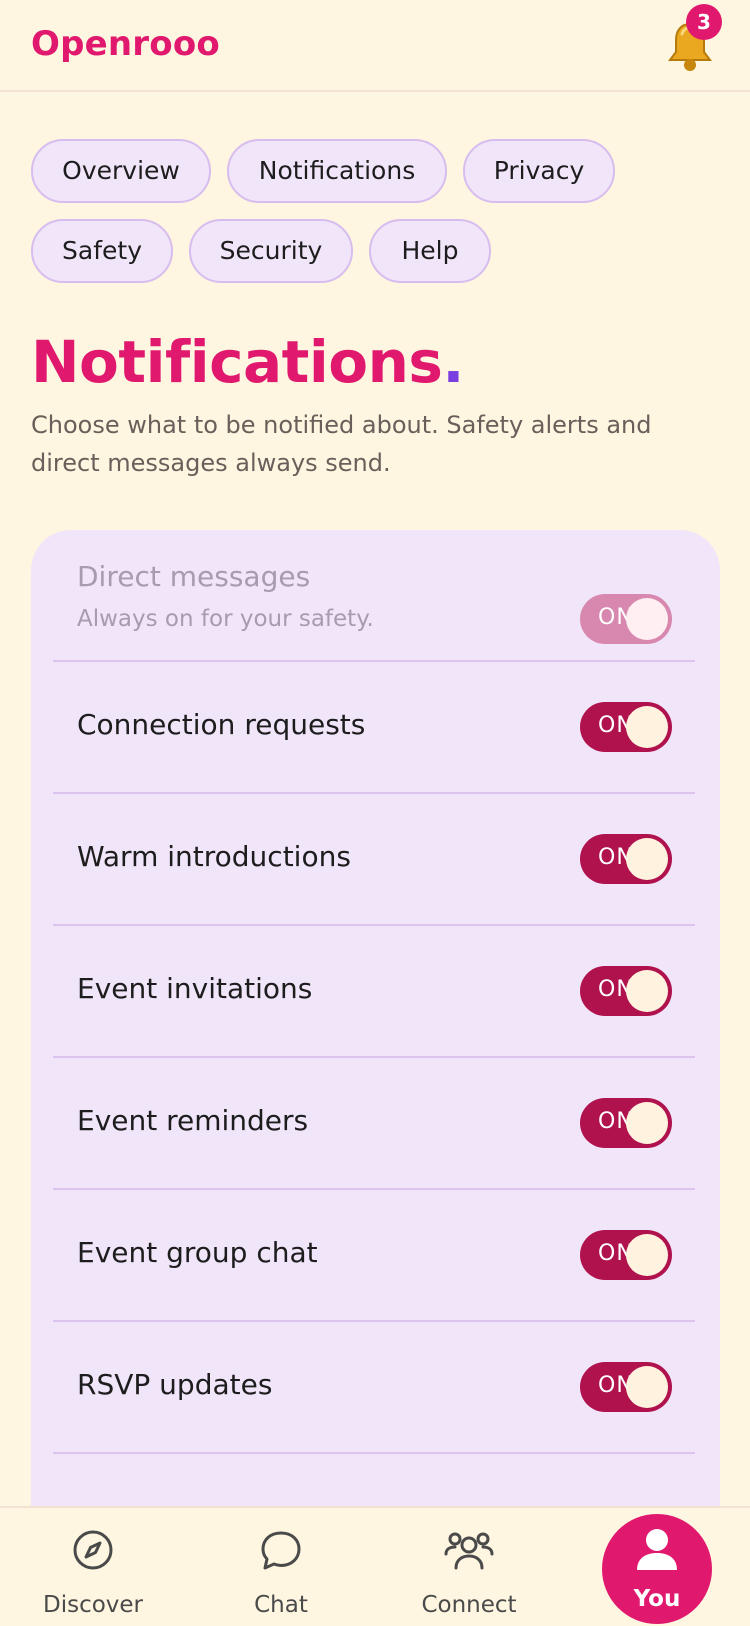  Describe the element at coordinates (195, 988) in the screenshot. I see `setting-label: Event invitations` at that location.